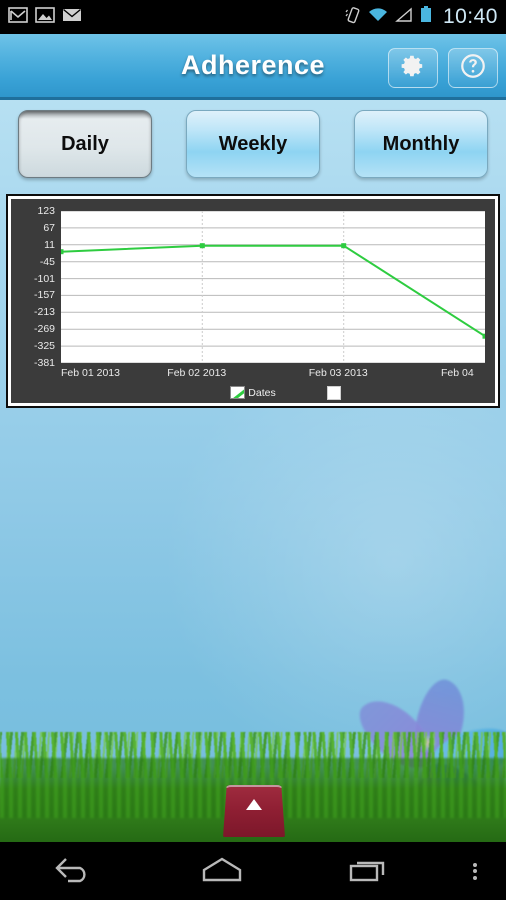 The width and height of the screenshot is (506, 900). Describe the element at coordinates (253, 17) in the screenshot. I see `status-bar: 10:40` at that location.